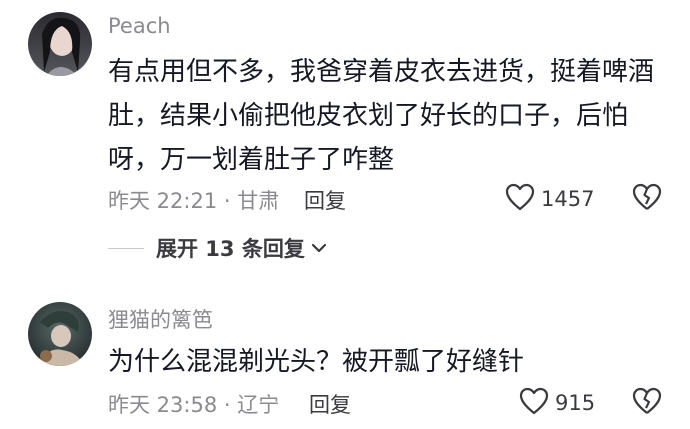  I want to click on like-button: 1457, so click(549, 199).